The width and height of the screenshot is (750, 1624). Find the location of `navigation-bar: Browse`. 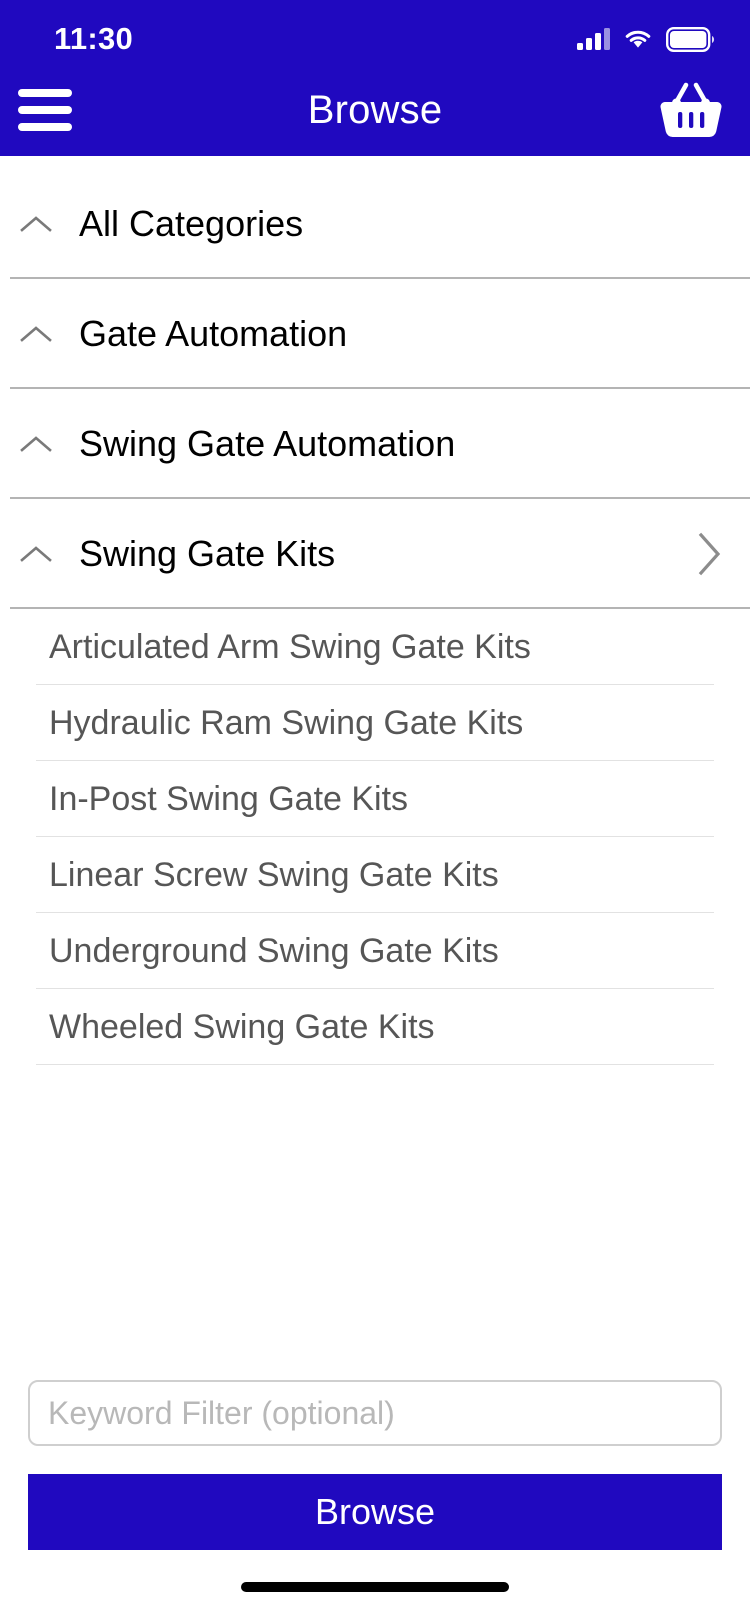

navigation-bar: Browse is located at coordinates (375, 110).